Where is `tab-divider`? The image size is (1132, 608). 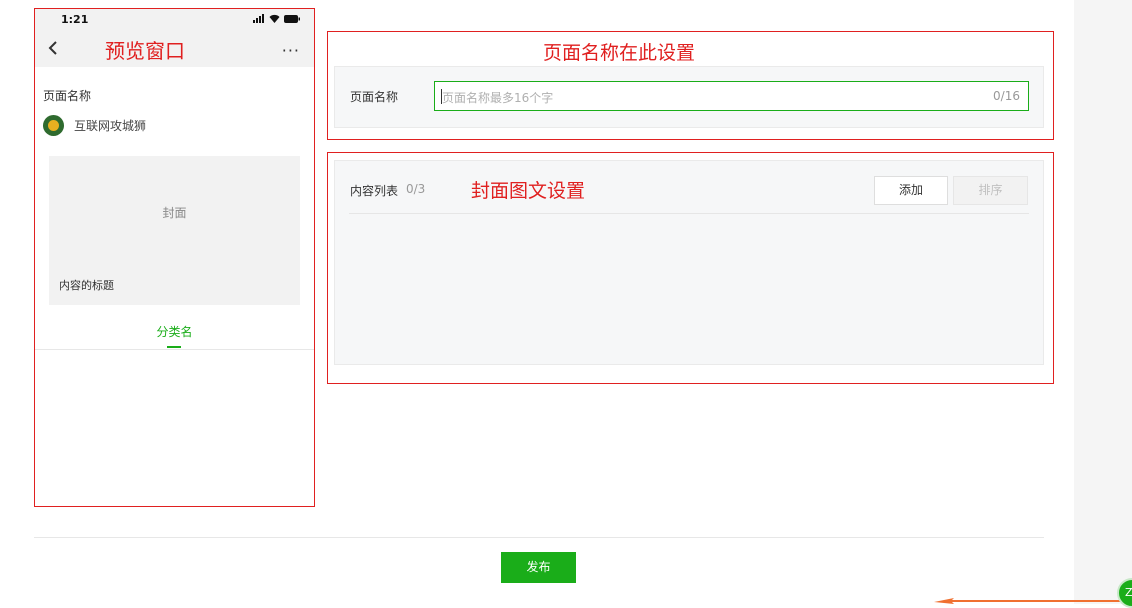 tab-divider is located at coordinates (174, 349).